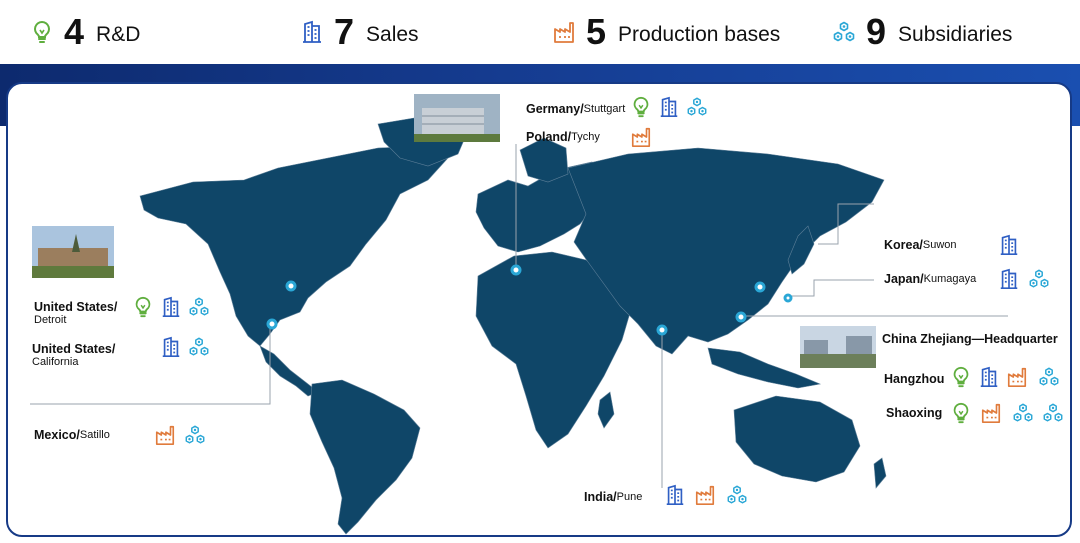 This screenshot has height=543, width=1080. Describe the element at coordinates (365, 457) in the screenshot. I see `south-america` at that location.